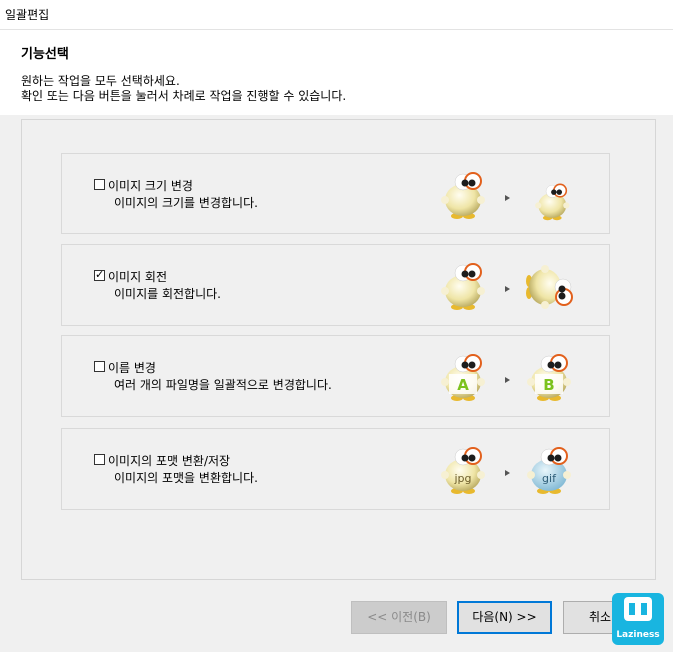 The height and width of the screenshot is (652, 673). I want to click on format-checkbox, so click(99, 459).